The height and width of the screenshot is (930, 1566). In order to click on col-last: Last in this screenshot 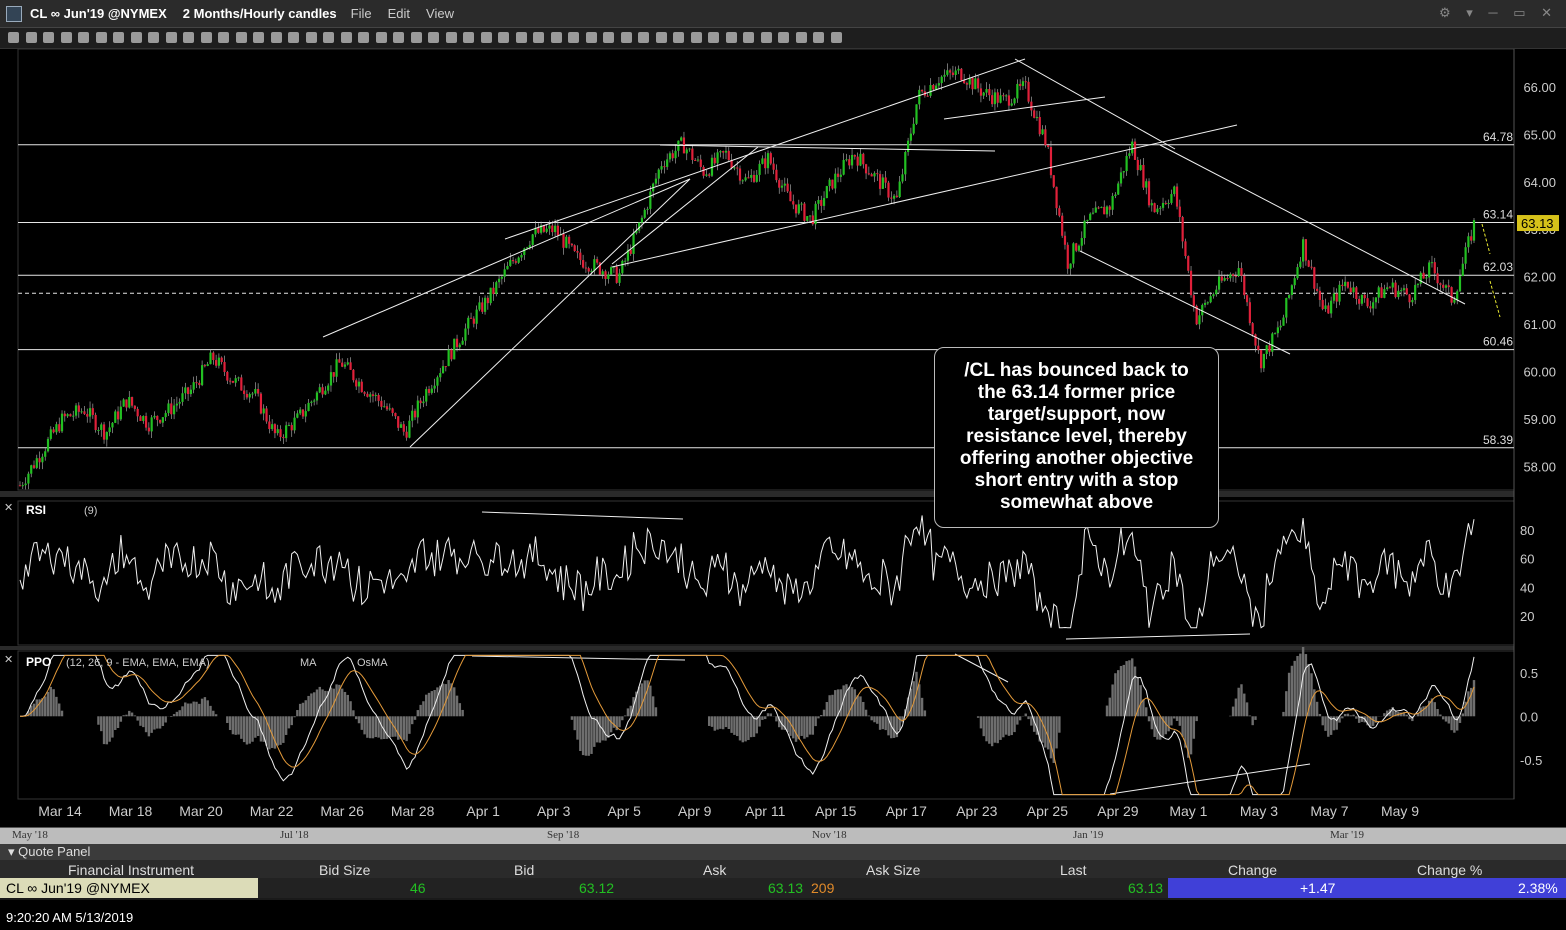, I will do `click(1073, 870)`.